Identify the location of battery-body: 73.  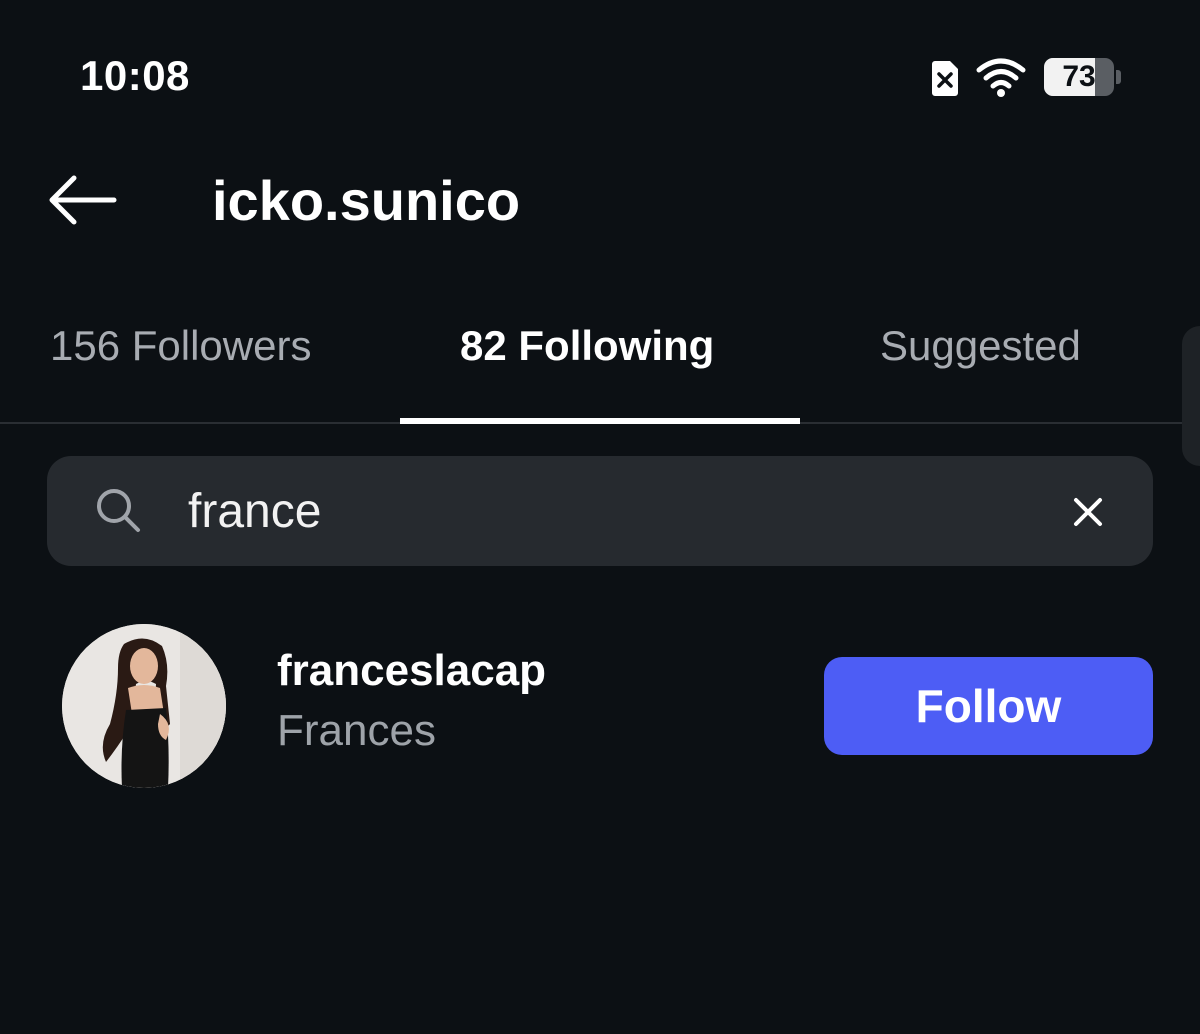
(1079, 77).